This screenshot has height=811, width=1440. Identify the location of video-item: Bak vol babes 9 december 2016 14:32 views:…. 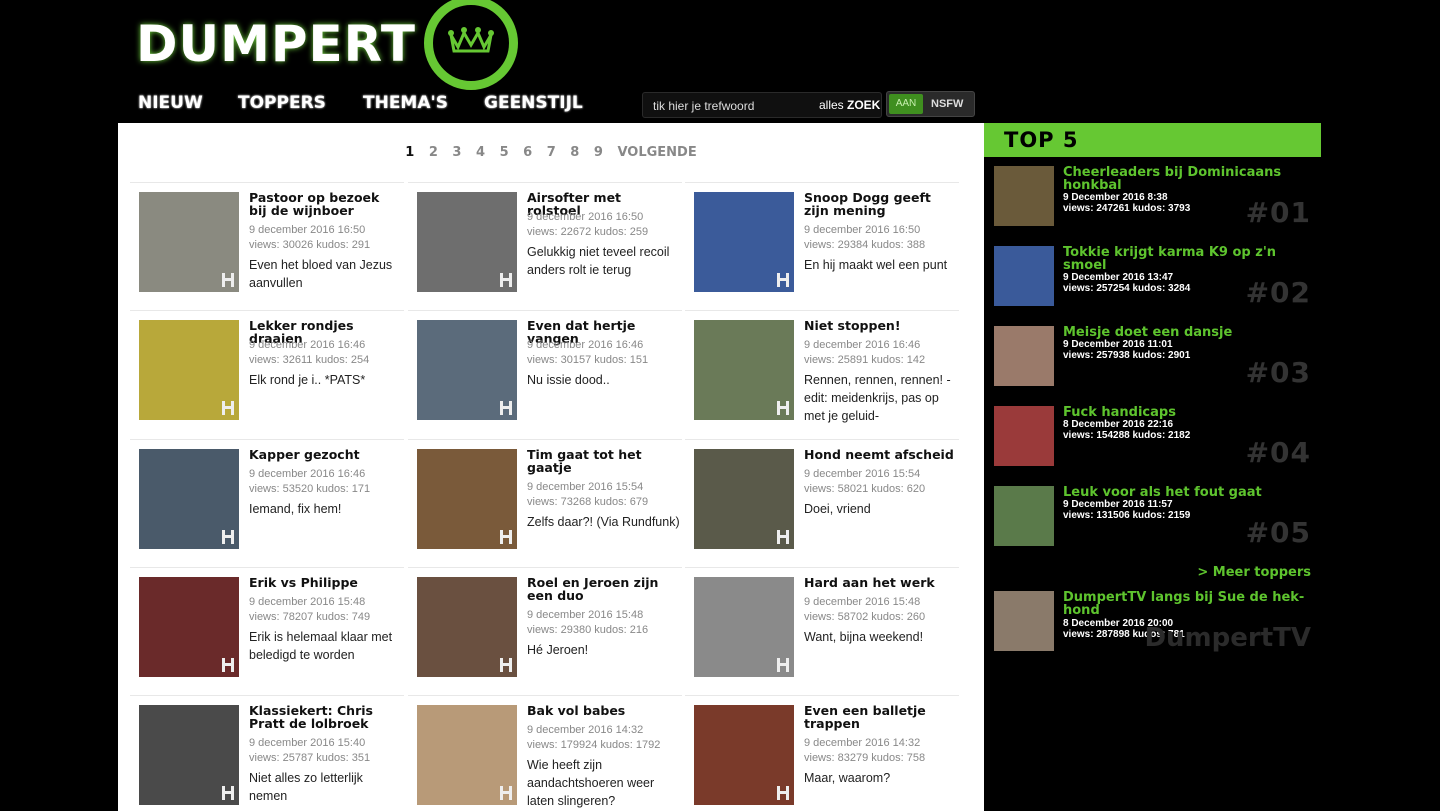
(545, 753).